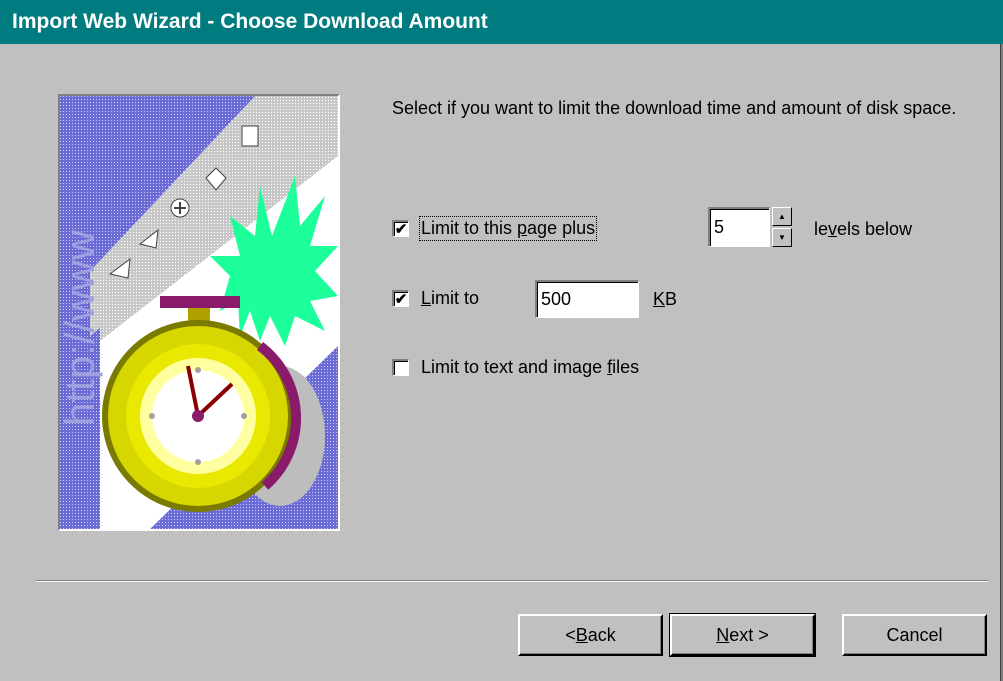 This screenshot has height=681, width=1003. What do you see at coordinates (570, 634) in the screenshot?
I see `label-part: <` at bounding box center [570, 634].